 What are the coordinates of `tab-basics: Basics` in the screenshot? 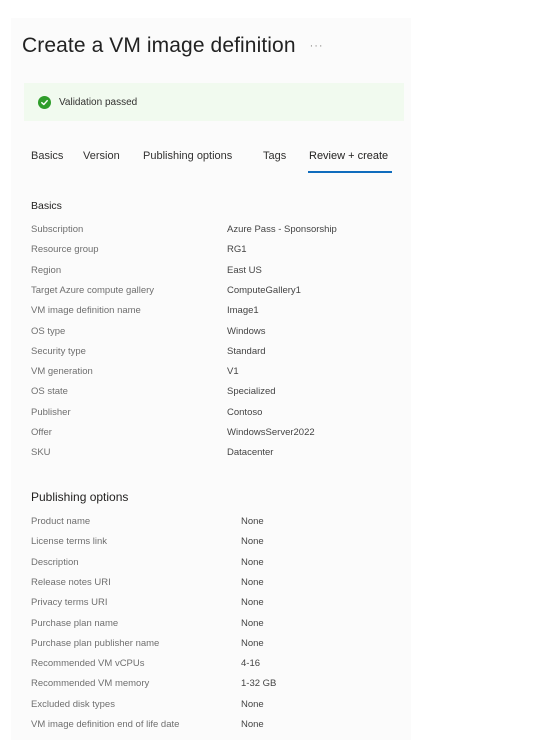 It's located at (47, 156).